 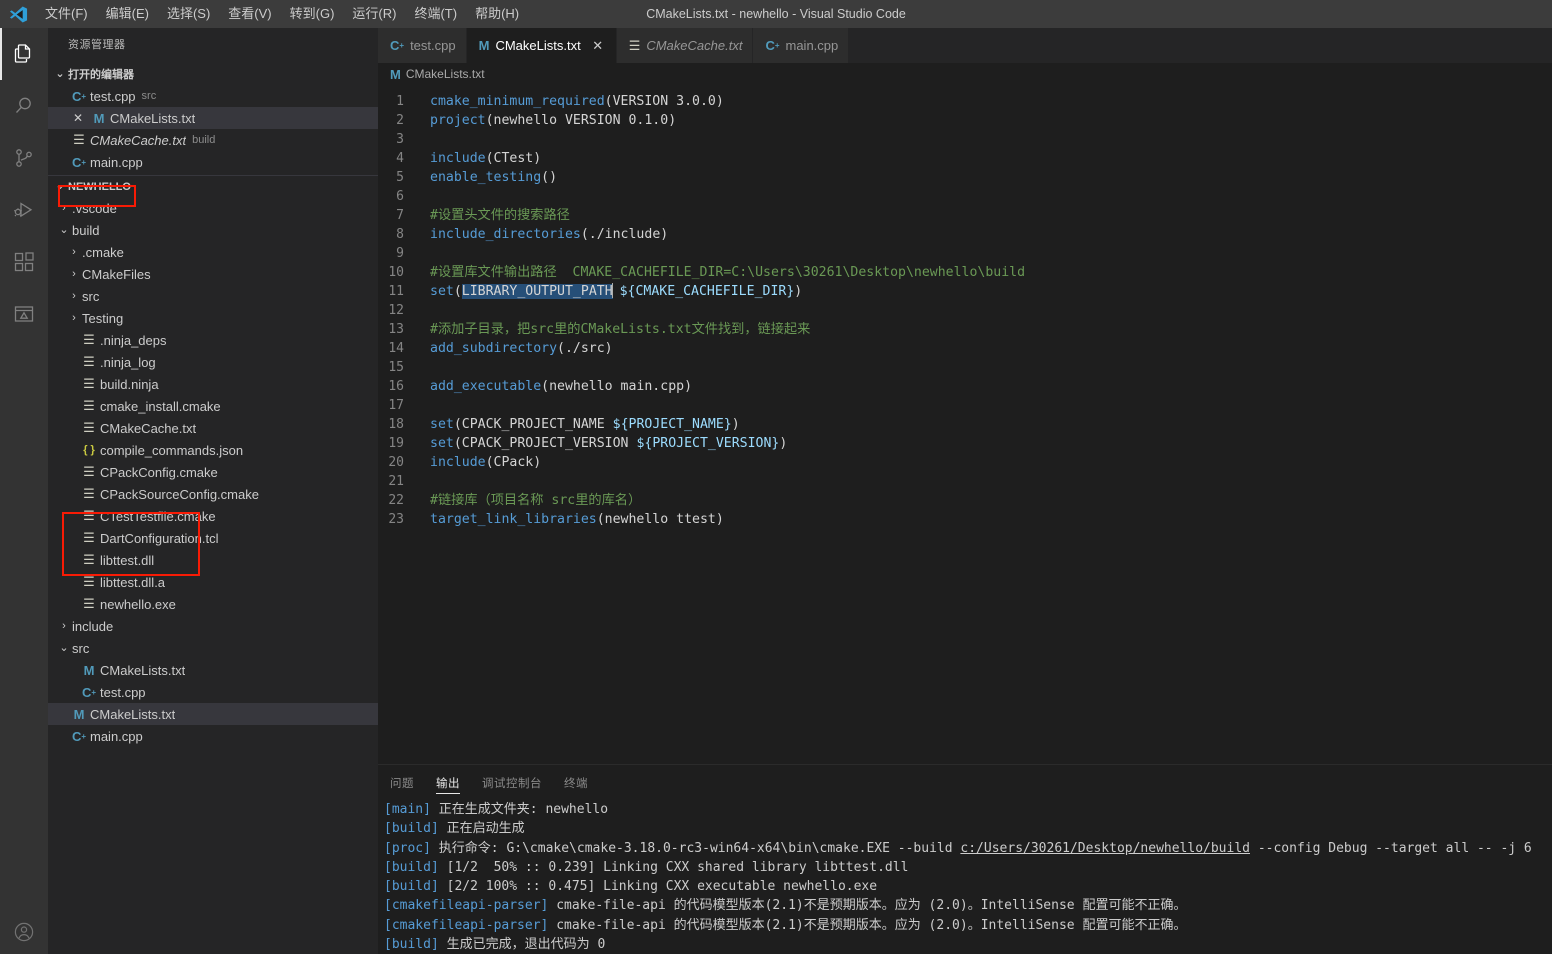 I want to click on tab-close-icon: ✕, so click(x=598, y=46).